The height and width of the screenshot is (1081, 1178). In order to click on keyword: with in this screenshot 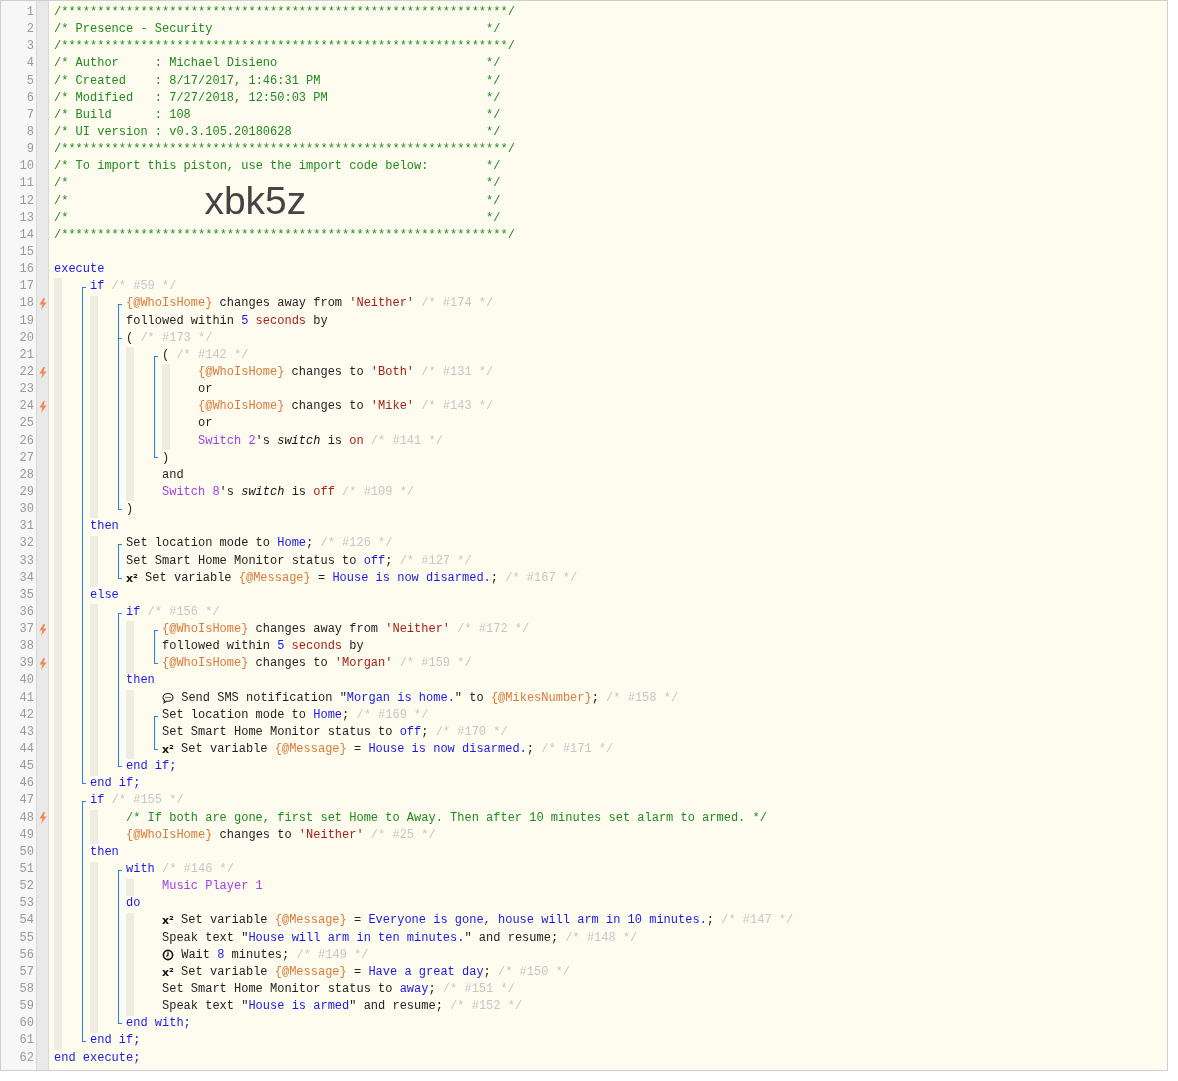, I will do `click(140, 870)`.